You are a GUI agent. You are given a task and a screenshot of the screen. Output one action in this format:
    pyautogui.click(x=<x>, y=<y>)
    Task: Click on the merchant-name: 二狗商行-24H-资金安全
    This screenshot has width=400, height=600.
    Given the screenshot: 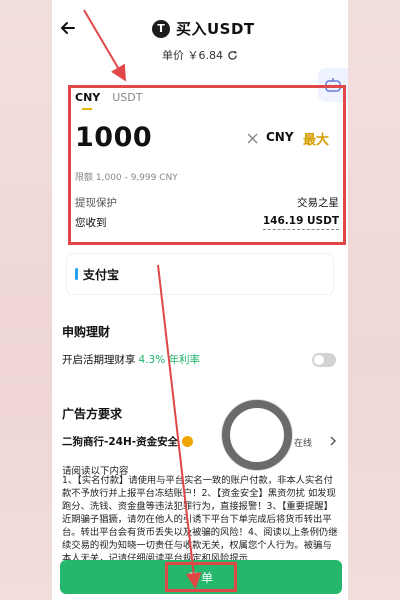 What is the action you would take?
    pyautogui.click(x=120, y=442)
    